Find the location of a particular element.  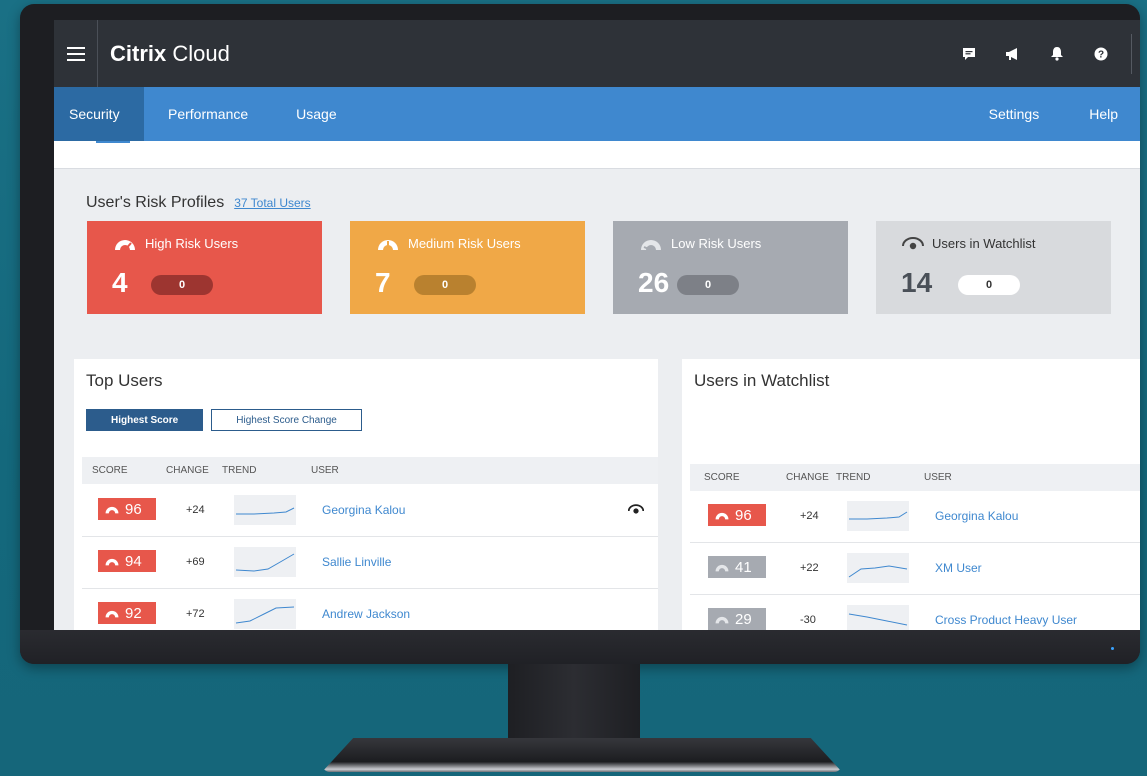

card-label: Low Risk Users is located at coordinates (716, 243).